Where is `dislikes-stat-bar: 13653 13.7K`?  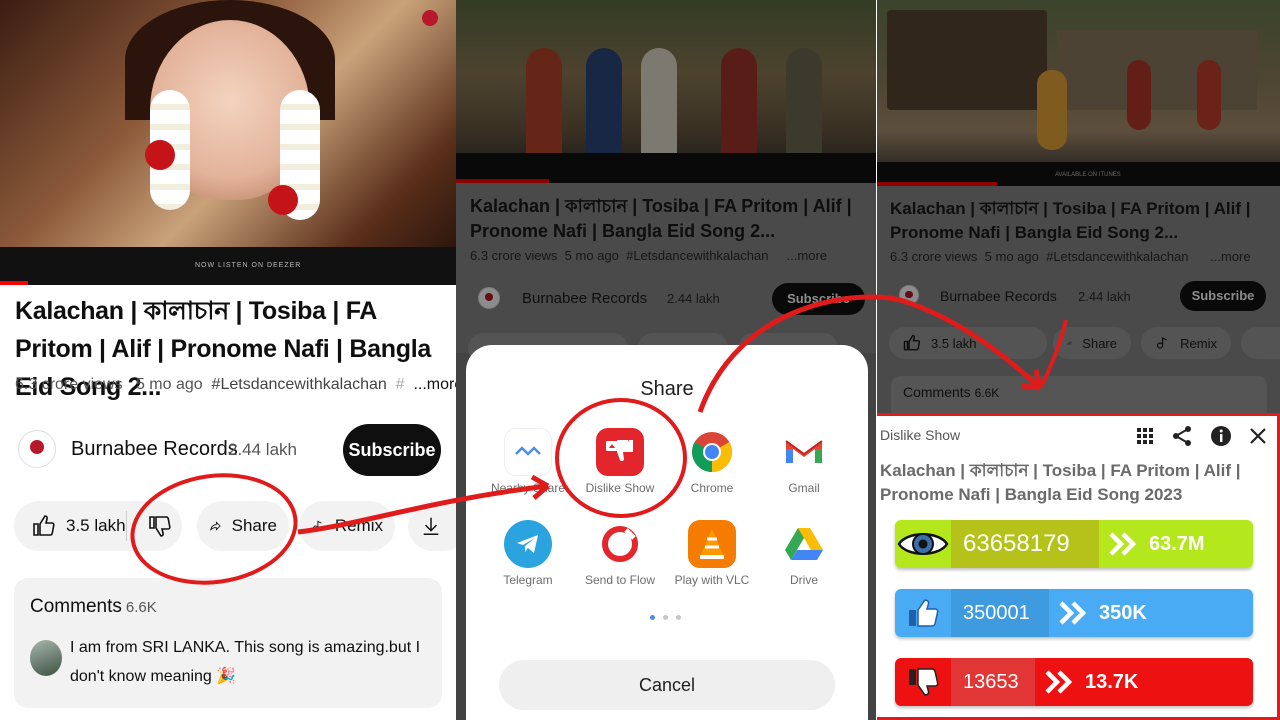 dislikes-stat-bar: 13653 13.7K is located at coordinates (1074, 682).